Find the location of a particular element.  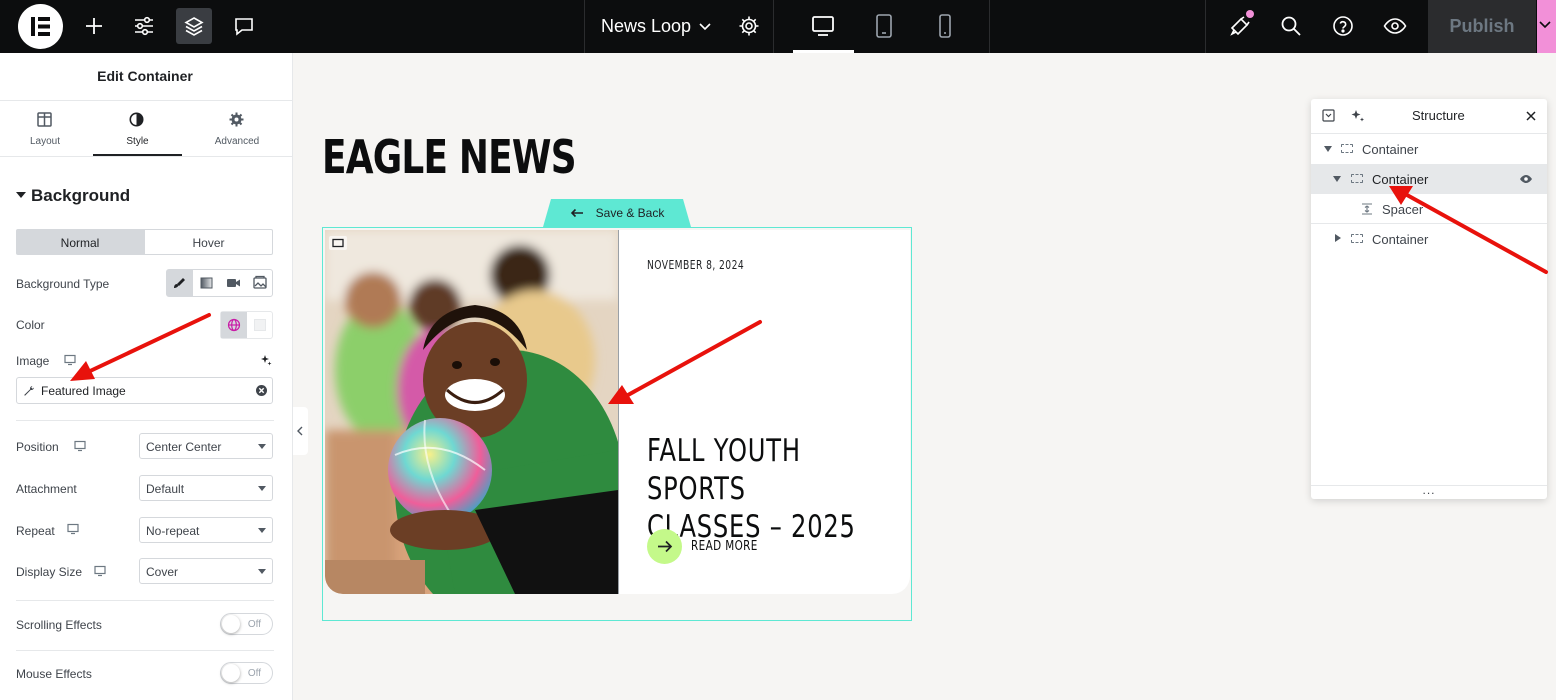

desktop-icon is located at coordinates (823, 26).